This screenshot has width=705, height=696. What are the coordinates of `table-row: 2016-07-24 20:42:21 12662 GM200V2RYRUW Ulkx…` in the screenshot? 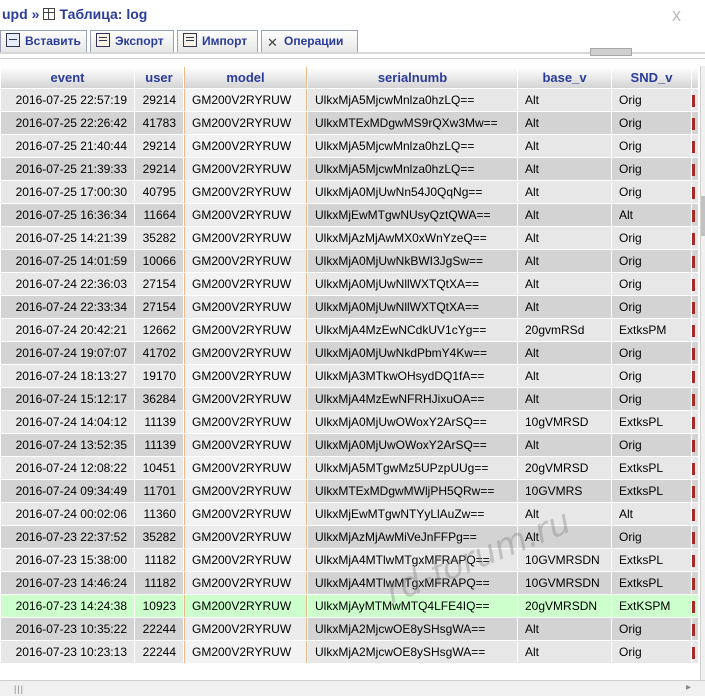 It's located at (349, 330).